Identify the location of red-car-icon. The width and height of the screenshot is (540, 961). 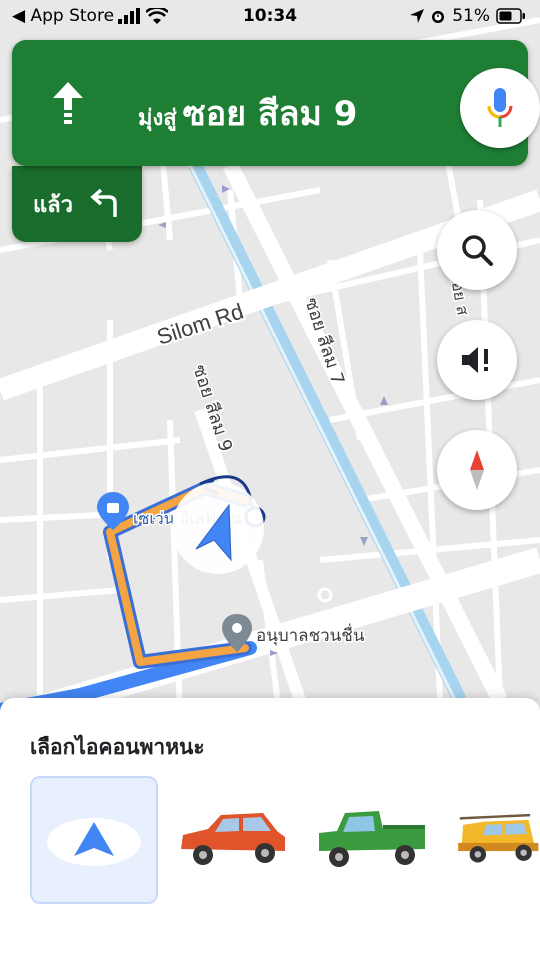
(233, 839).